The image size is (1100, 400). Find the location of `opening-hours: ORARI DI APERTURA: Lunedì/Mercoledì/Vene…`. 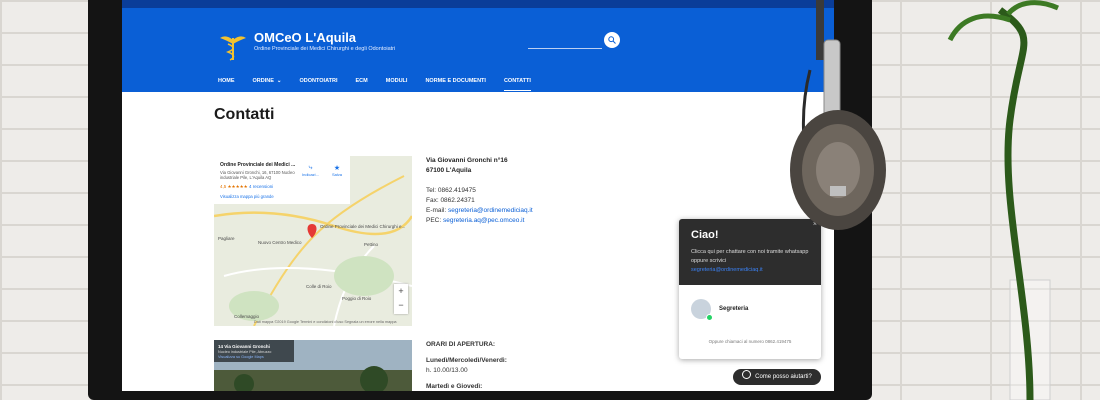

opening-hours: ORARI DI APERTURA: Lunedì/Mercoledì/Vene… is located at coordinates (466, 365).